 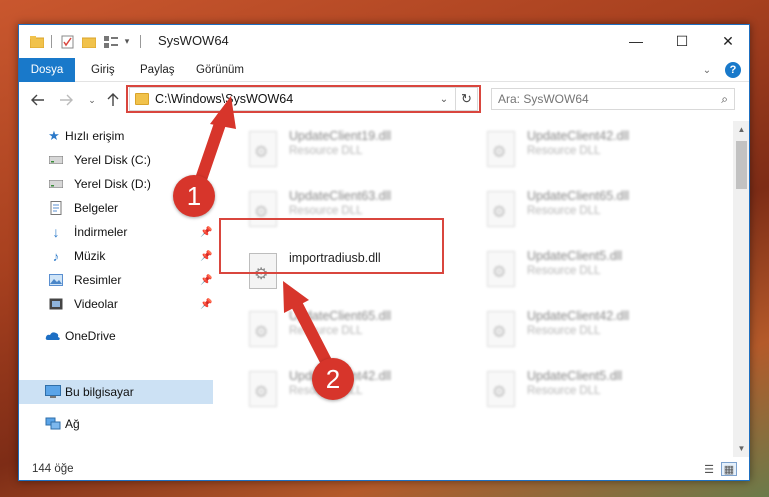 I want to click on sidebar-item-label: Videolar, so click(x=96, y=304).